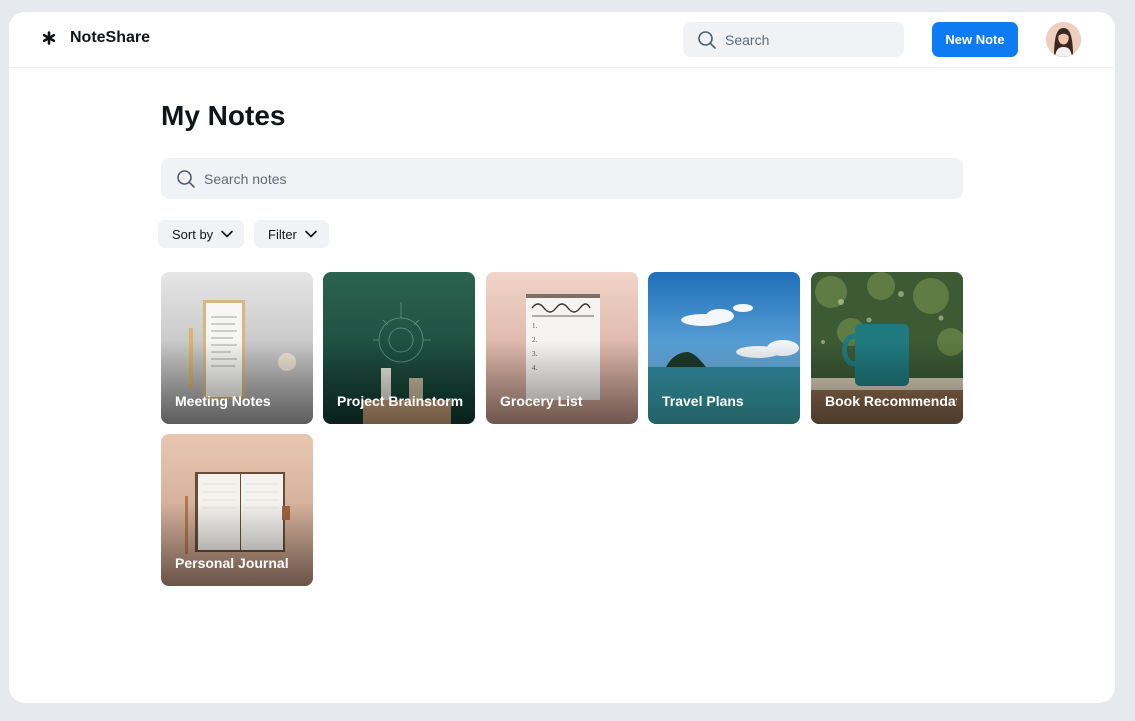 This screenshot has height=721, width=1135. What do you see at coordinates (541, 401) in the screenshot?
I see `note-title: Grocery List` at bounding box center [541, 401].